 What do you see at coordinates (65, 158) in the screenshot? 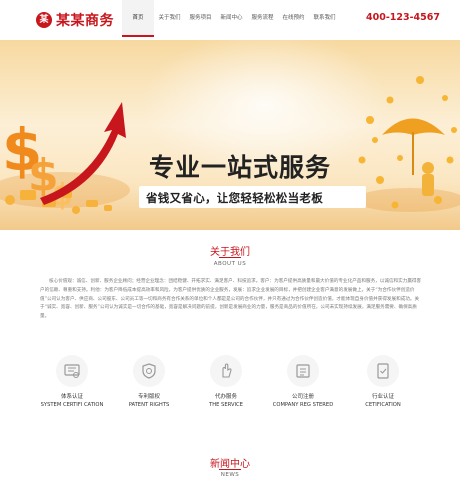
I see `dollar-arrow-illustration: $ $ $` at bounding box center [65, 158].